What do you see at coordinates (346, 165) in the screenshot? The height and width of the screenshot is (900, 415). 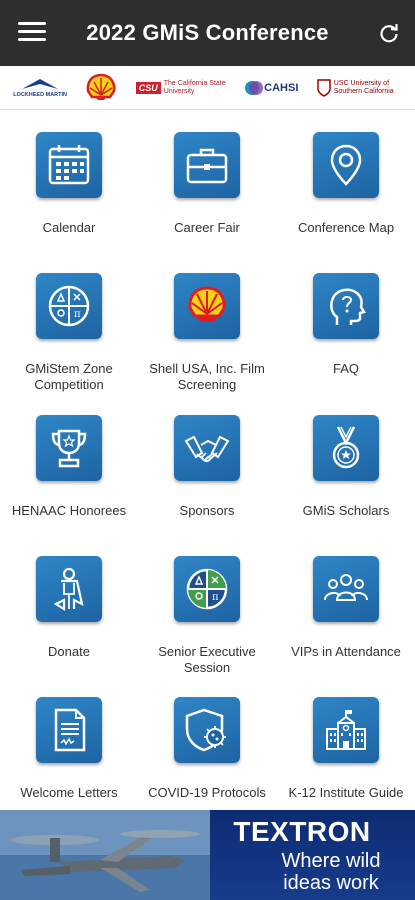 I see `map-pin-icon` at bounding box center [346, 165].